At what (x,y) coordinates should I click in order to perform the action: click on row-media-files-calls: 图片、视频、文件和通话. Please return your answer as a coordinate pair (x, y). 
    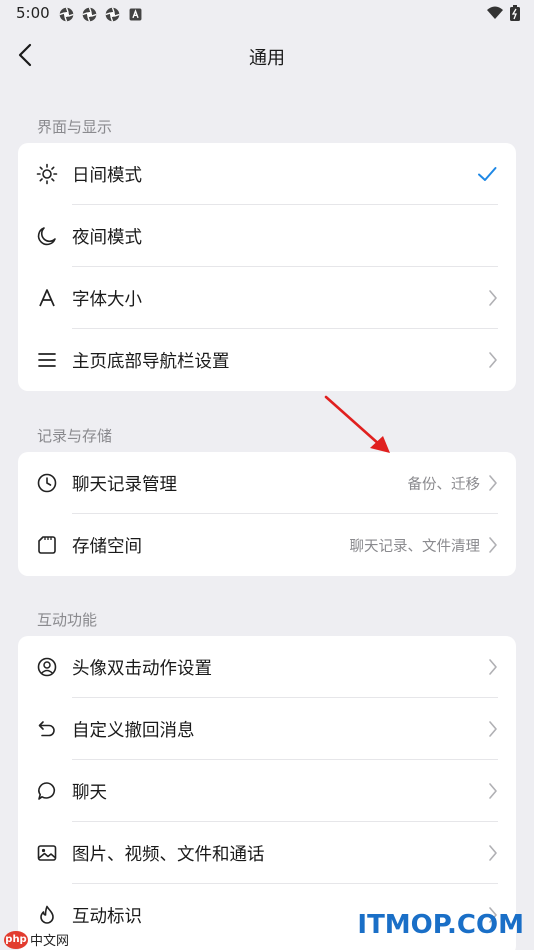
    Looking at the image, I should click on (267, 853).